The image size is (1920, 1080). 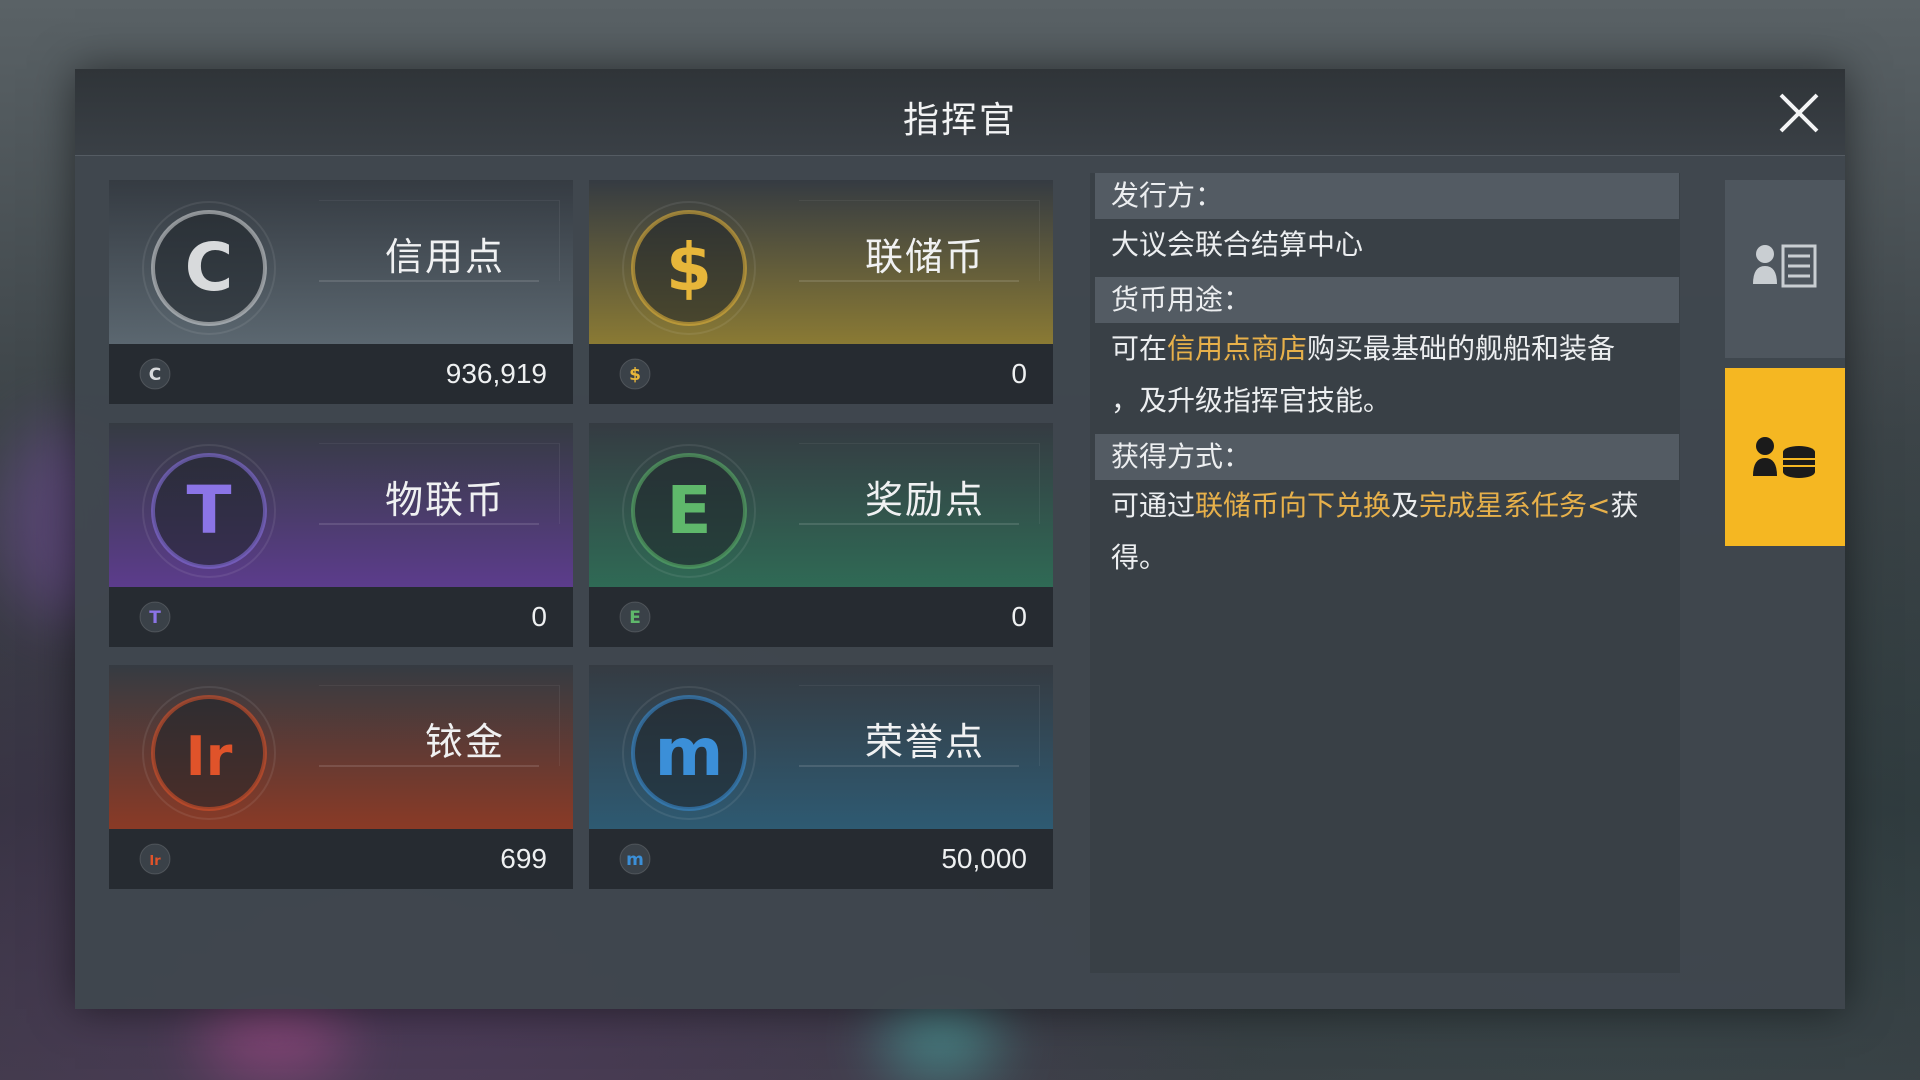 I want to click on emblem-symbol: T, so click(x=208, y=510).